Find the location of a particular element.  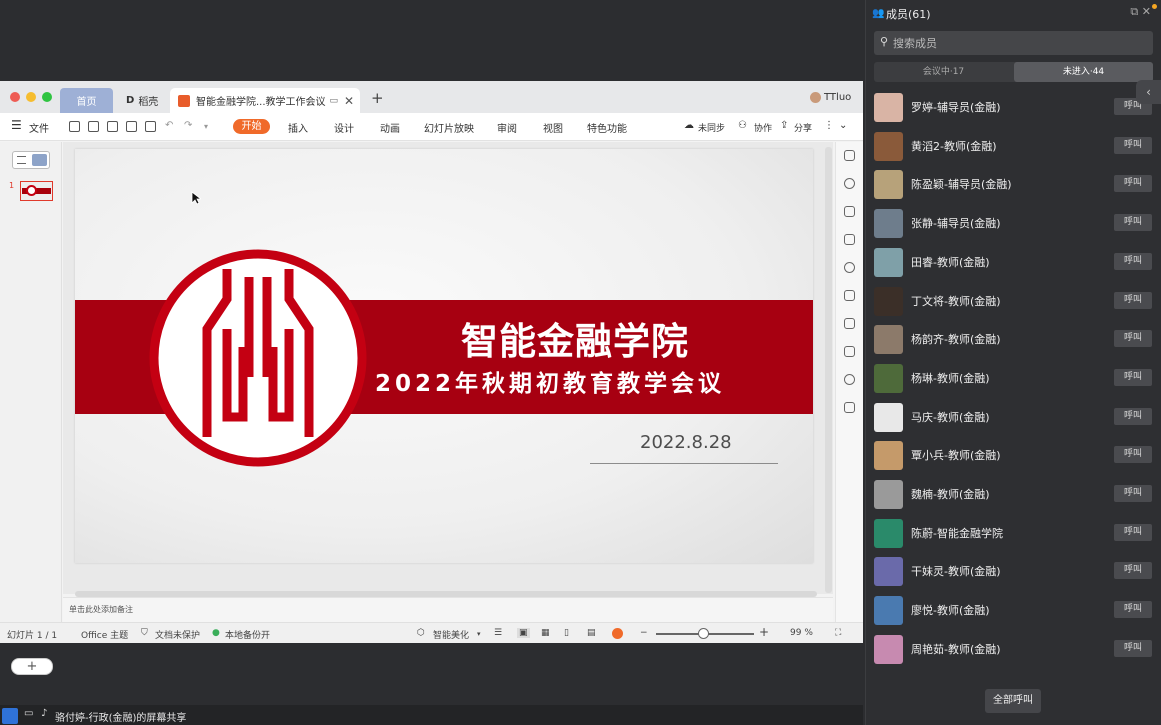

print-icon is located at coordinates (131, 126).